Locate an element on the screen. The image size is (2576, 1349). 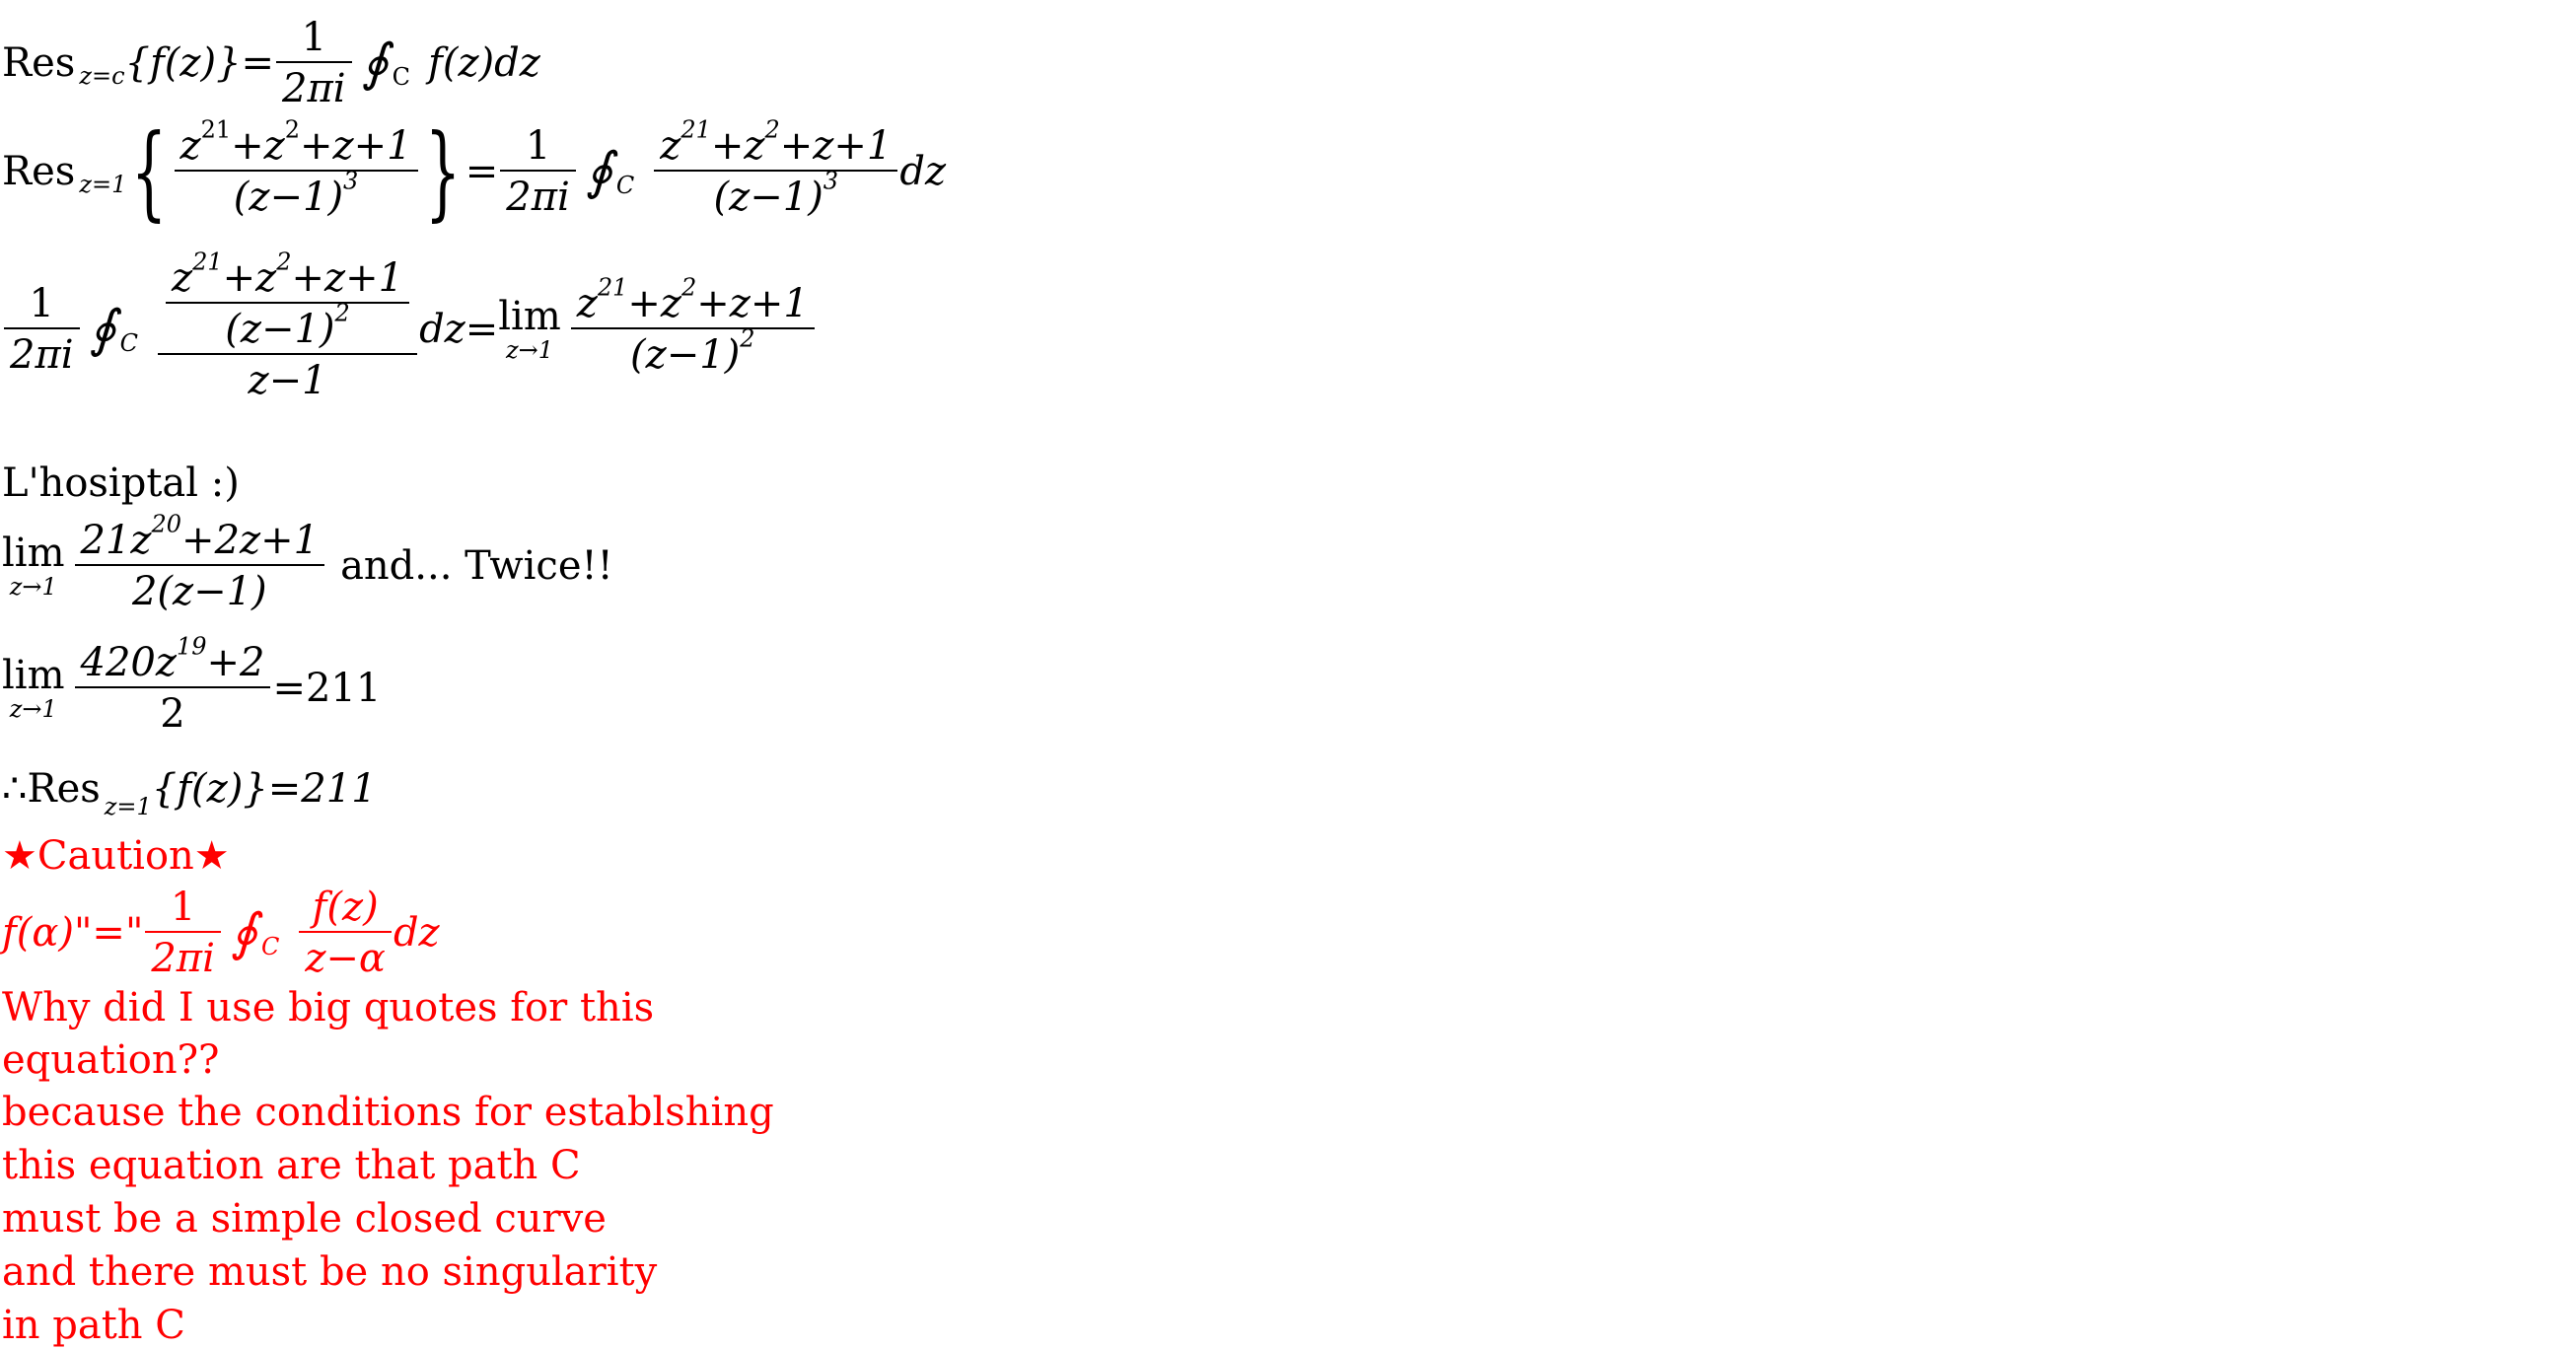
explanation-line: equation?? is located at coordinates (111, 1060).